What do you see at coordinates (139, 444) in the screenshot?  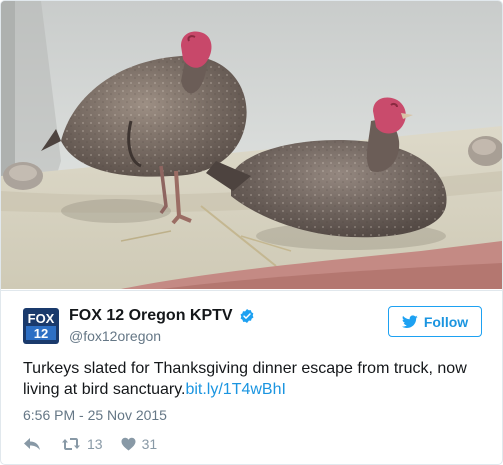 I see `like-button: 31` at bounding box center [139, 444].